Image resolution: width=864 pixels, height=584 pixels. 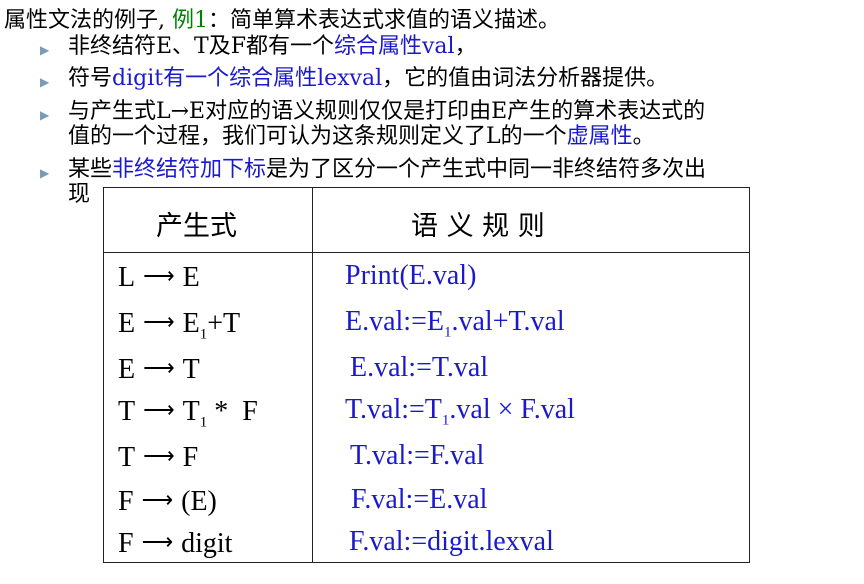 I want to click on bullet-1: 非终结符E、T及F都有一个综合属性val，, so click(x=272, y=46).